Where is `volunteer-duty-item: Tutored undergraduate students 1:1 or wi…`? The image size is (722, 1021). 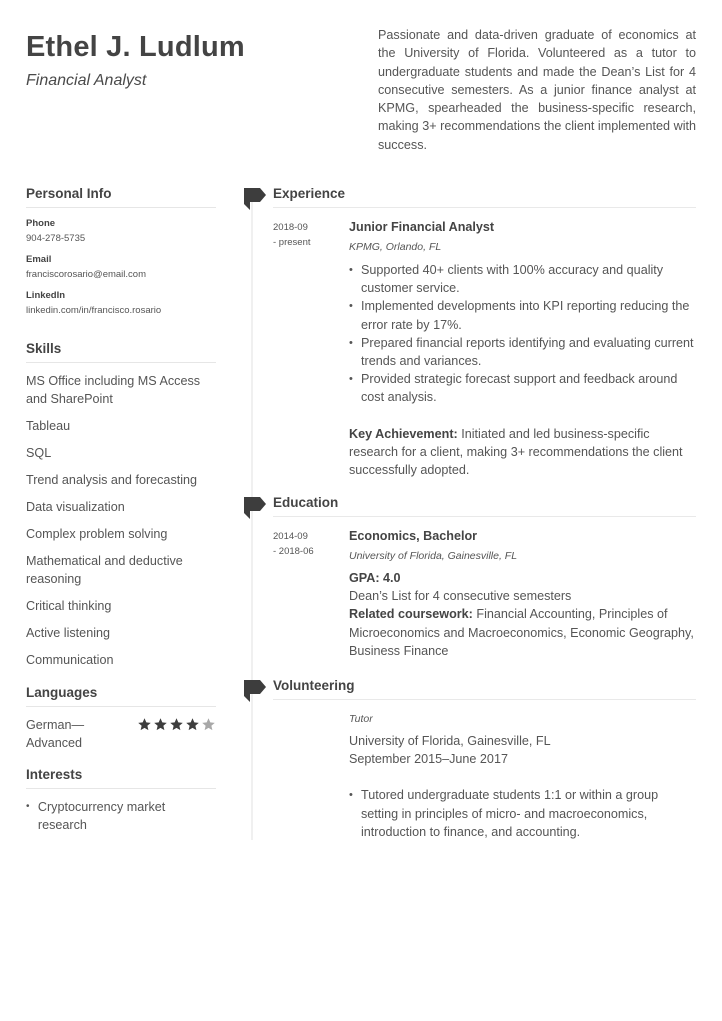
volunteer-duty-item: Tutored undergraduate students 1:1 or wi… is located at coordinates (522, 813).